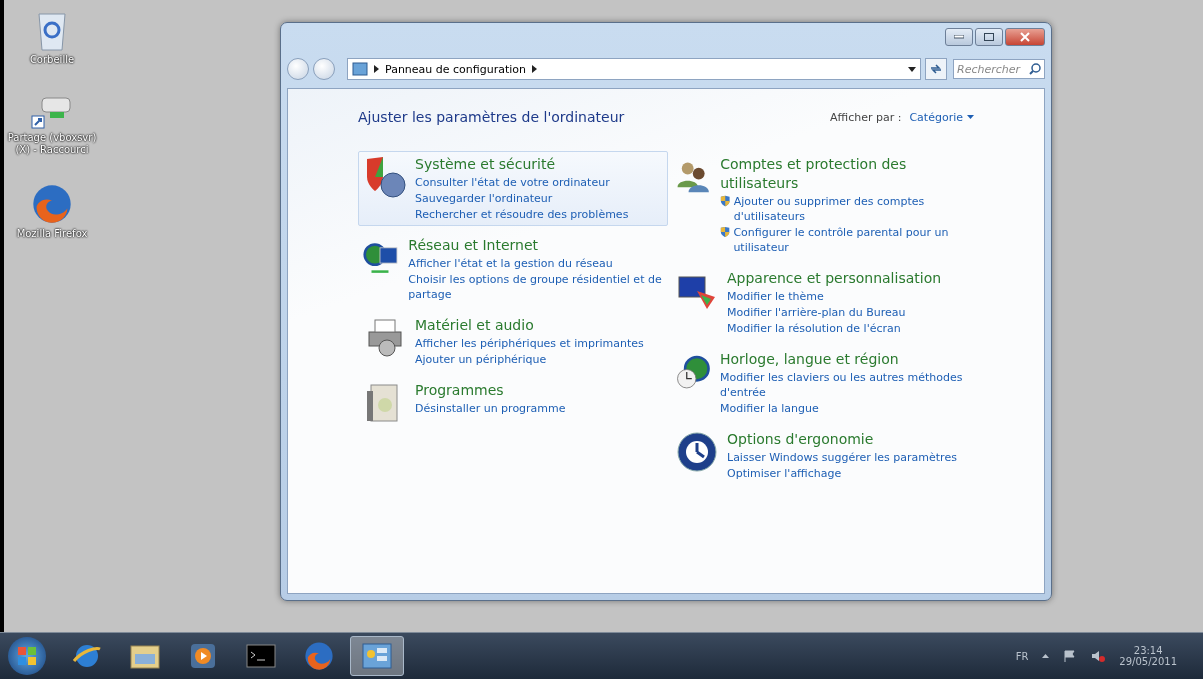 Image resolution: width=1203 pixels, height=679 pixels. What do you see at coordinates (52, 234) in the screenshot?
I see `desktop-icon-label: Mozilla Firefox` at bounding box center [52, 234].